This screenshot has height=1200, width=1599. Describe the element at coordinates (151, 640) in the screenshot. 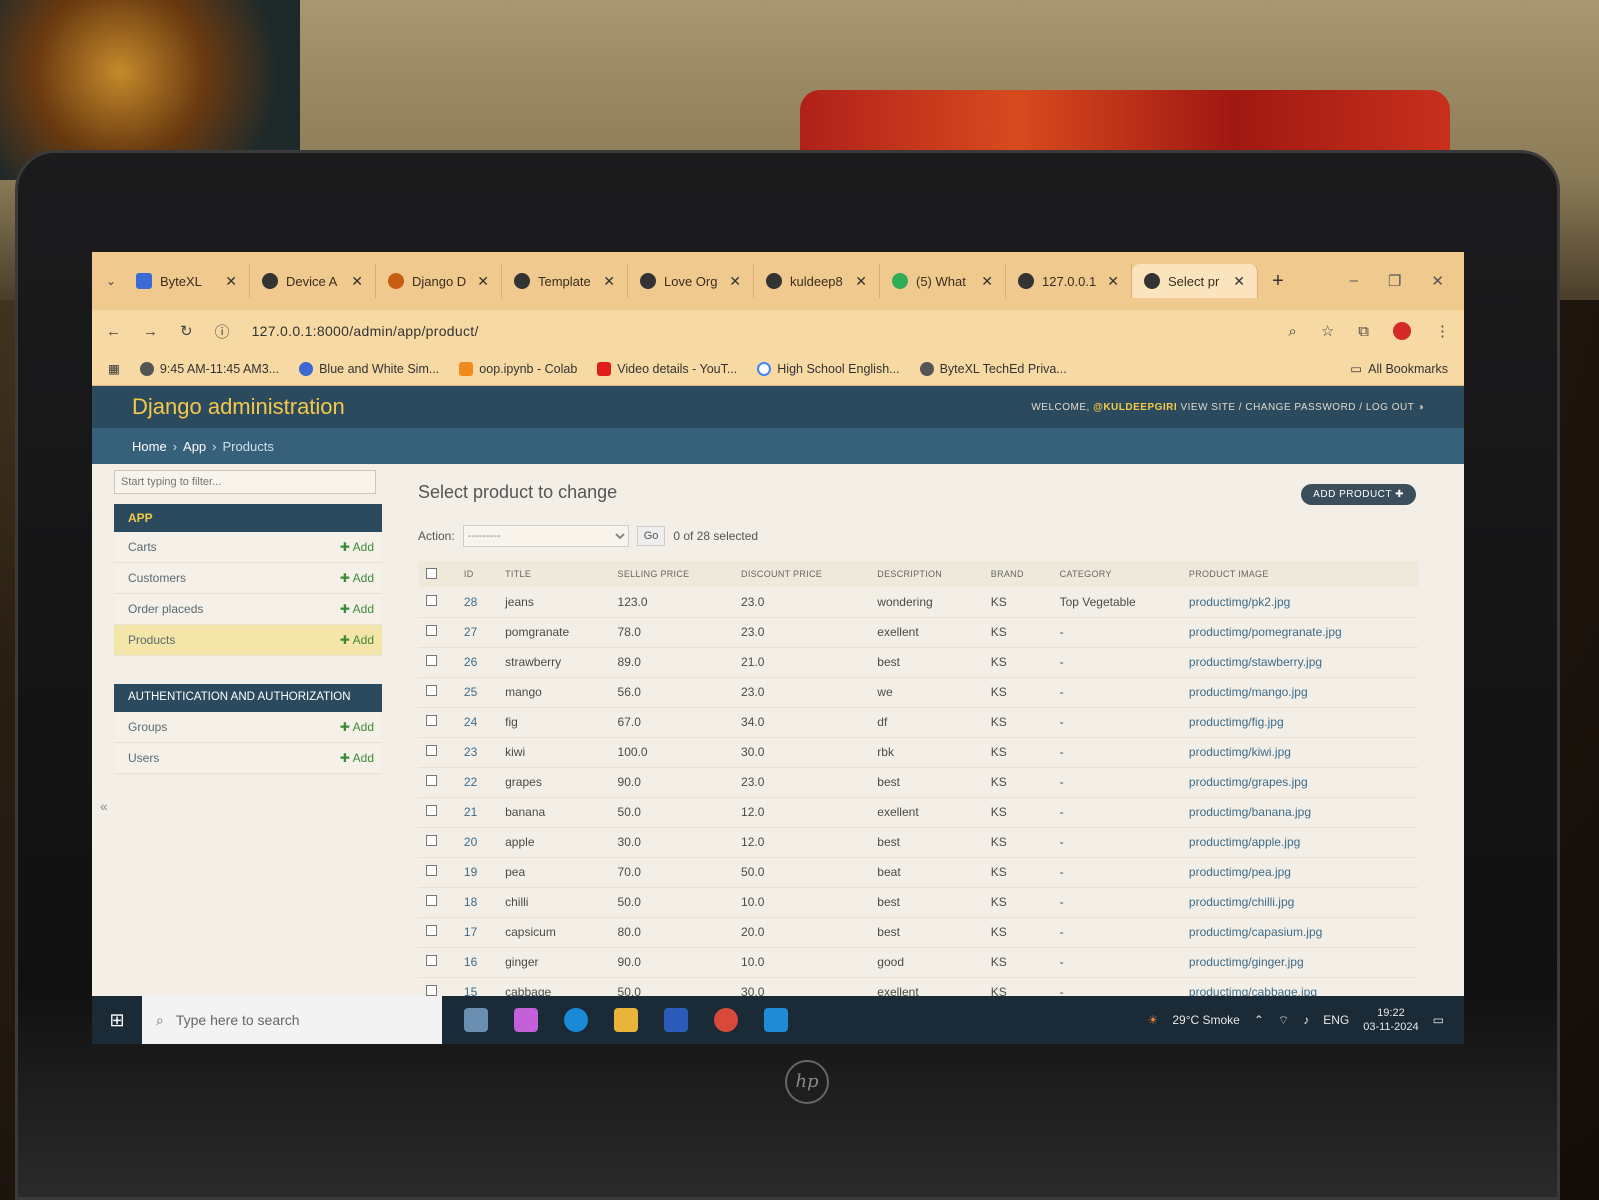

I see `model-link: Products` at that location.